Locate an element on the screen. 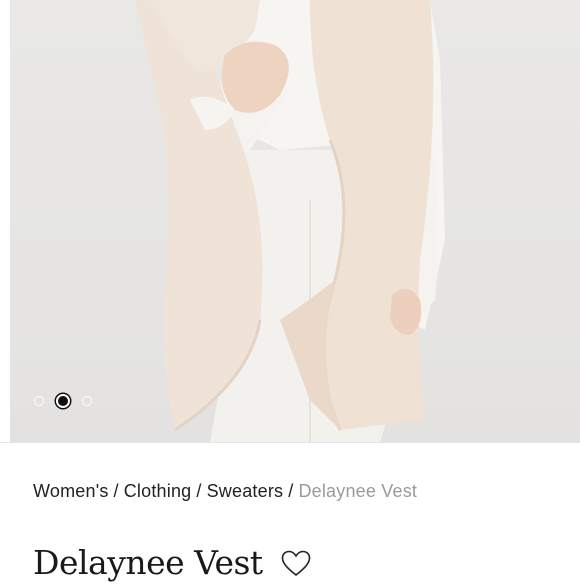 The image size is (580, 586). page-left-edge is located at coordinates (5, 221).